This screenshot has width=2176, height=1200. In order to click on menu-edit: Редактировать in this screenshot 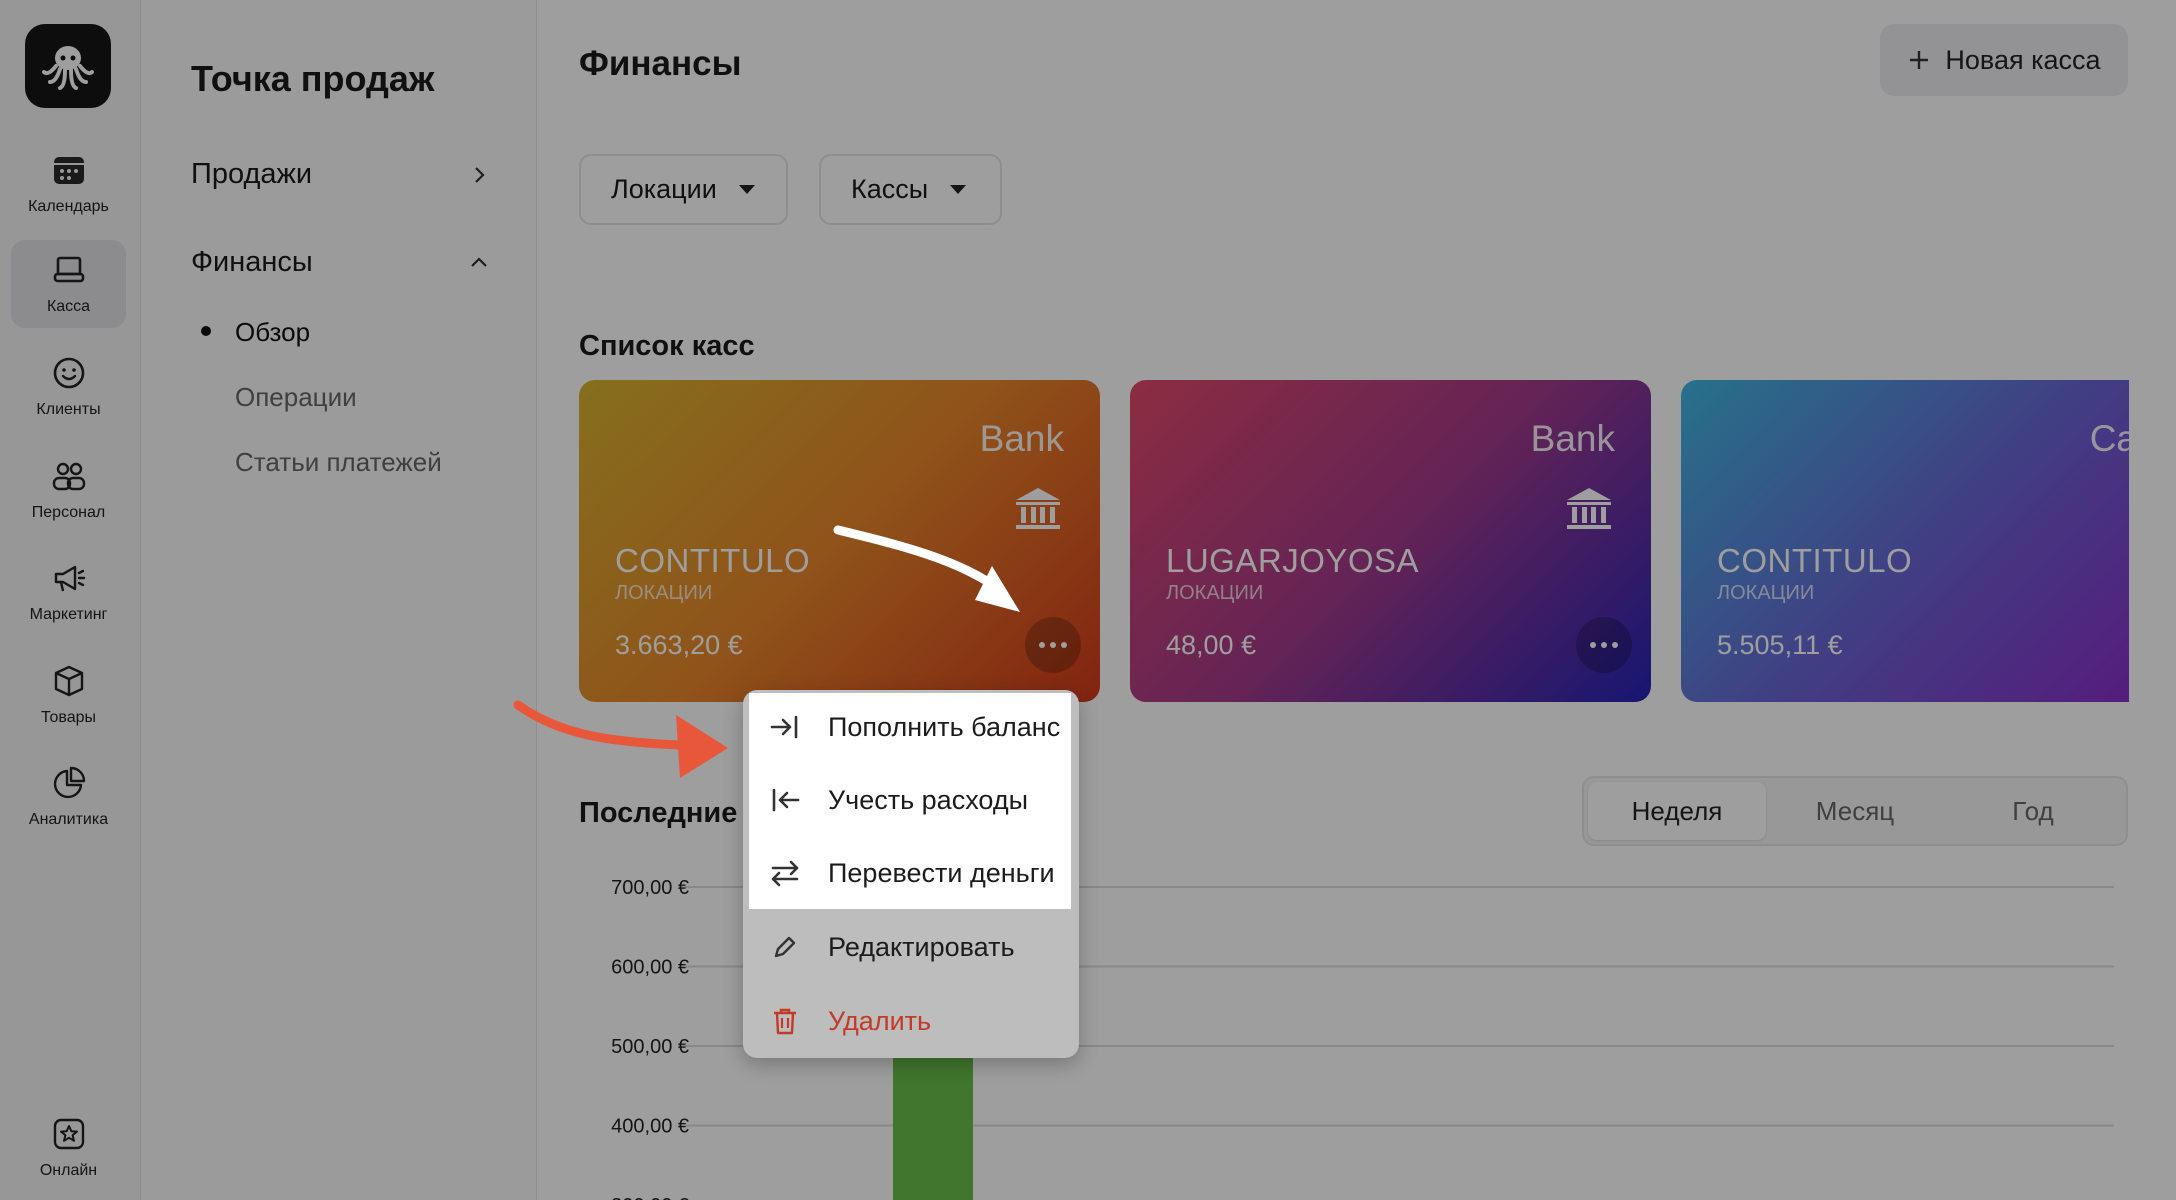, I will do `click(918, 947)`.